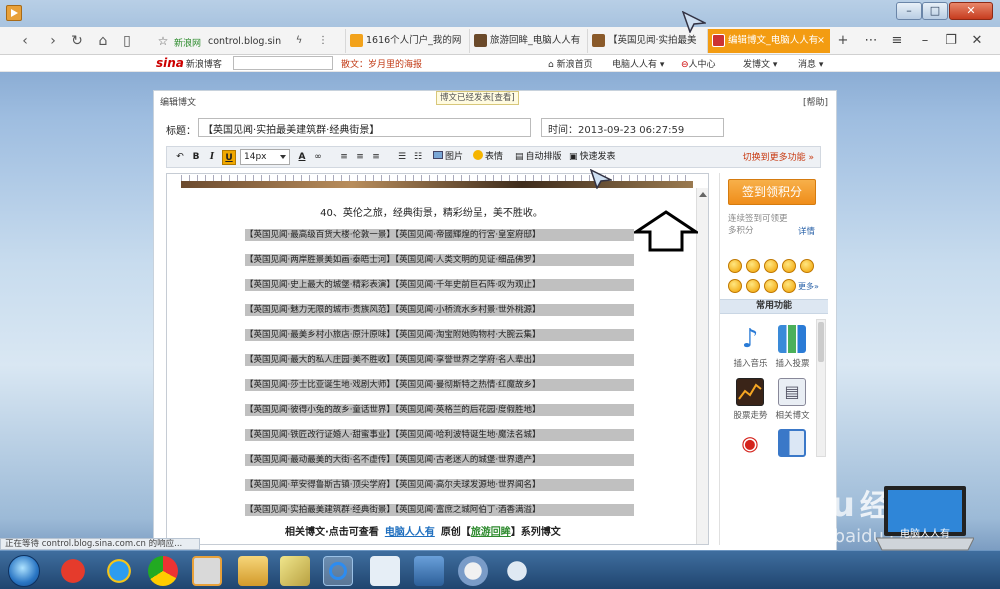  What do you see at coordinates (821, 41) in the screenshot?
I see `tab-close-icon: ×` at bounding box center [821, 41].